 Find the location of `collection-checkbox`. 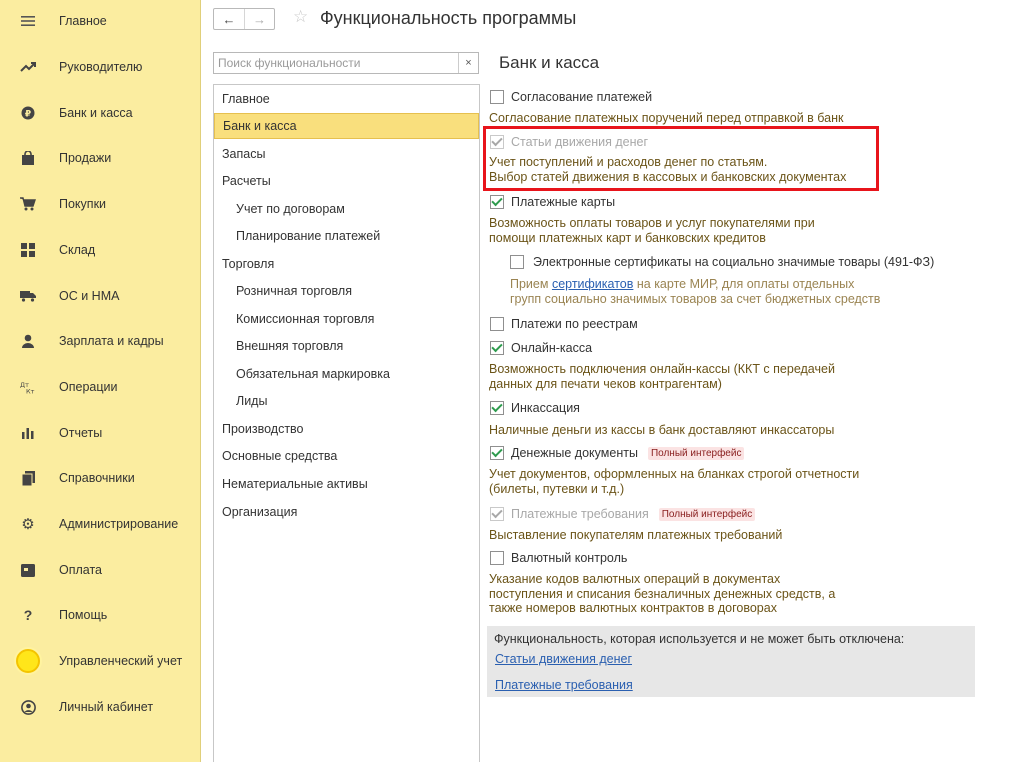

collection-checkbox is located at coordinates (497, 408).